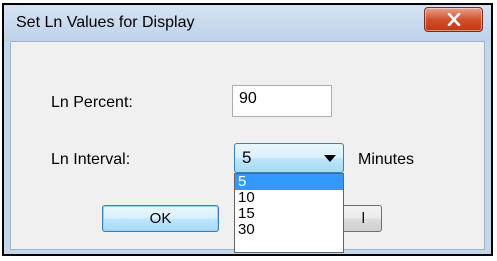  Describe the element at coordinates (247, 23) in the screenshot. I see `title-bar: Set Ln Values for Display` at that location.